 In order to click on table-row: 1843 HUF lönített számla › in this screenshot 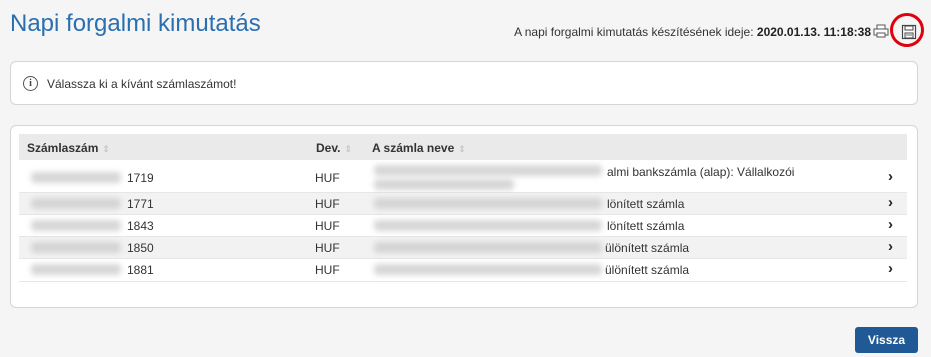, I will do `click(463, 226)`.